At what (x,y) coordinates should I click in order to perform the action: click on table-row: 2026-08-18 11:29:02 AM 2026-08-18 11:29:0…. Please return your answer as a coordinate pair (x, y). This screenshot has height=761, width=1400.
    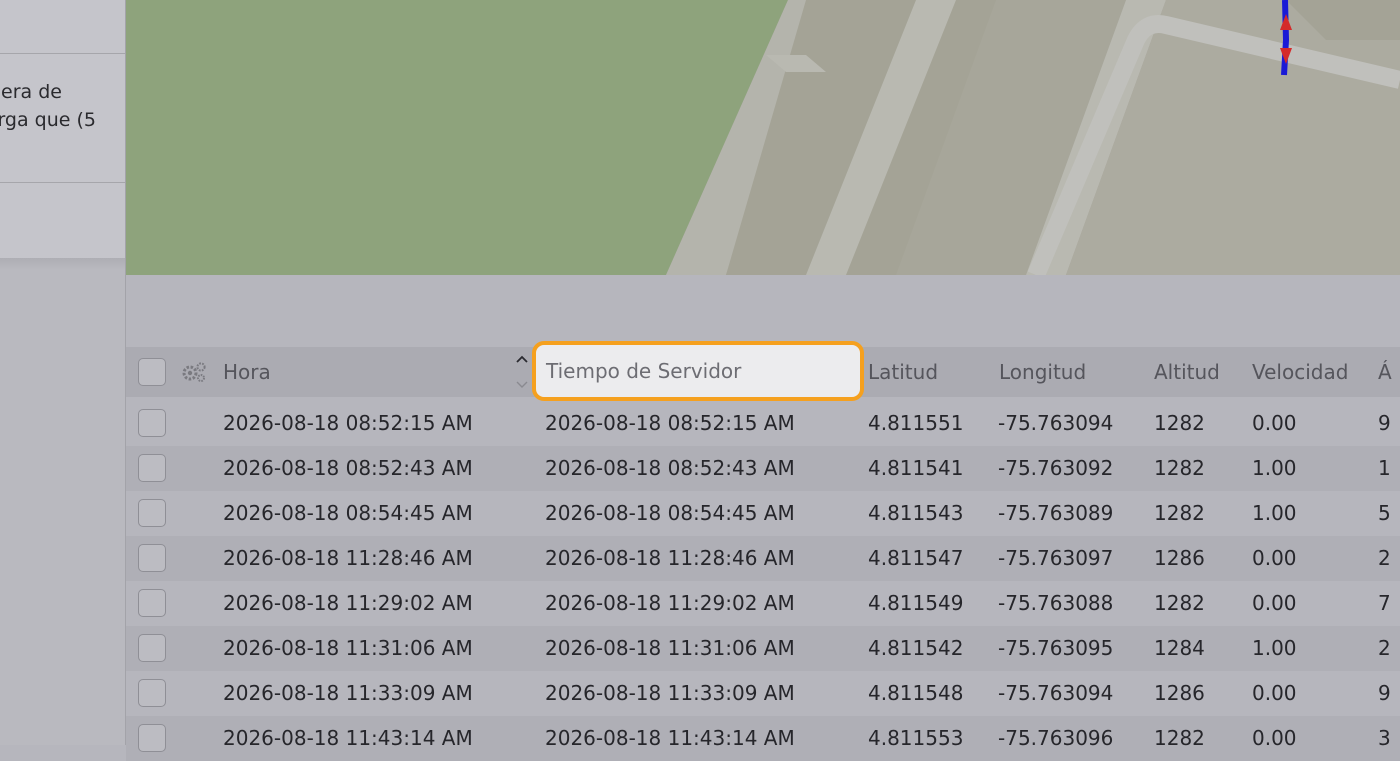
    Looking at the image, I should click on (763, 603).